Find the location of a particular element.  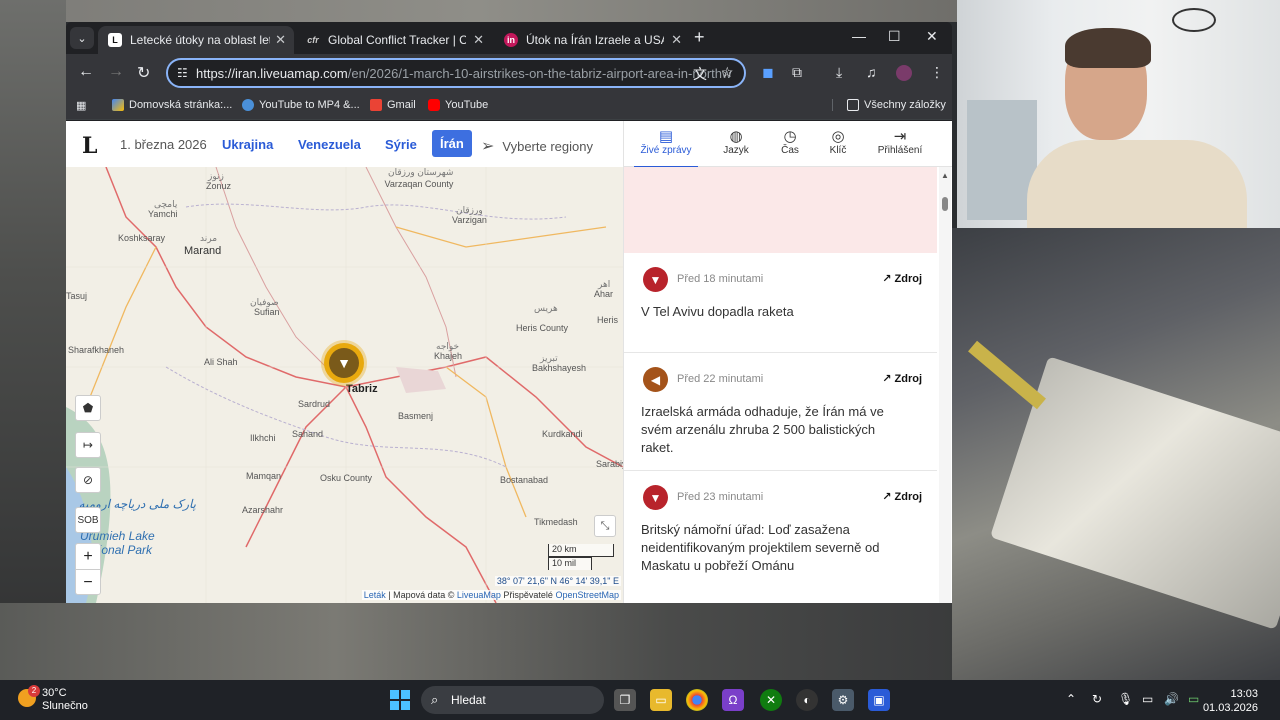

zoom-in-button: + is located at coordinates (88, 557).